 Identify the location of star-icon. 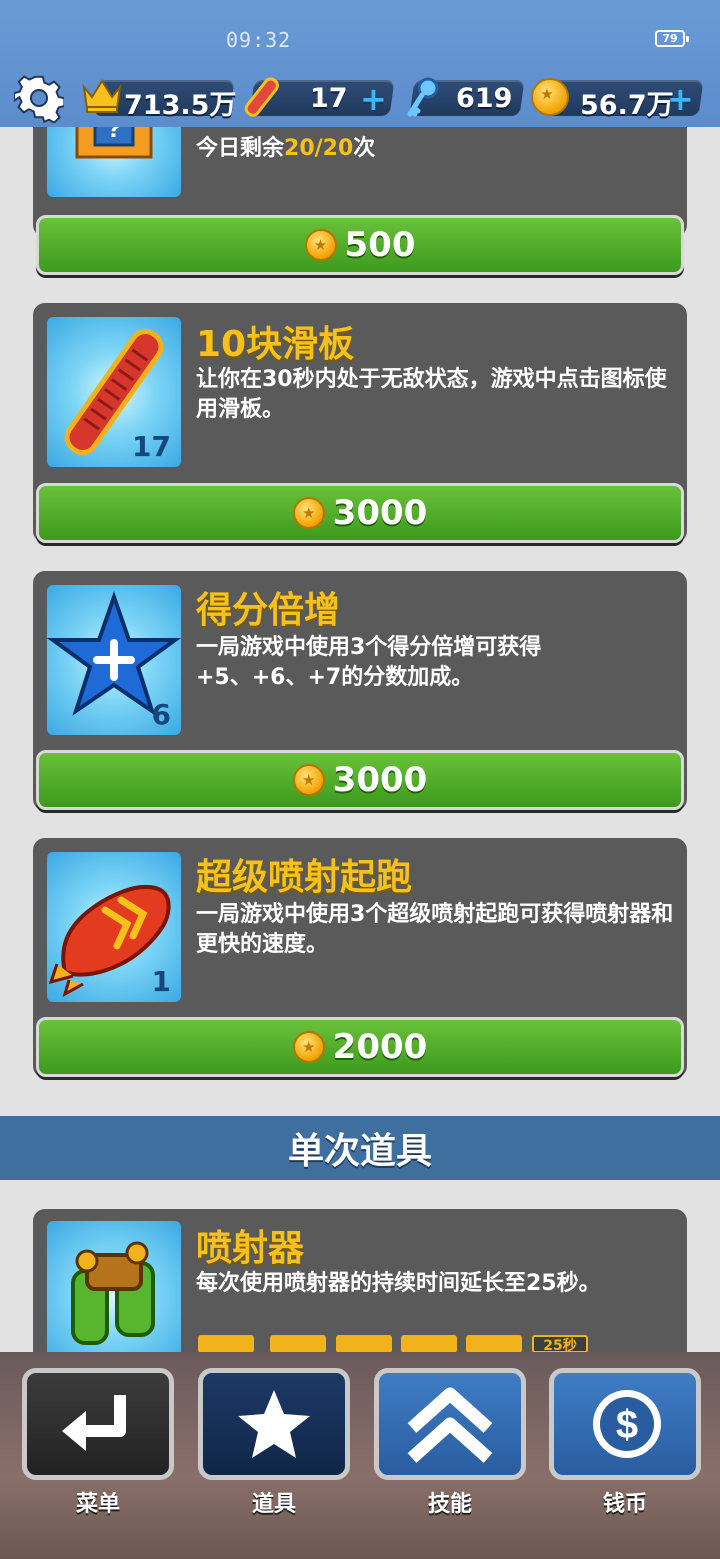
(274, 1424).